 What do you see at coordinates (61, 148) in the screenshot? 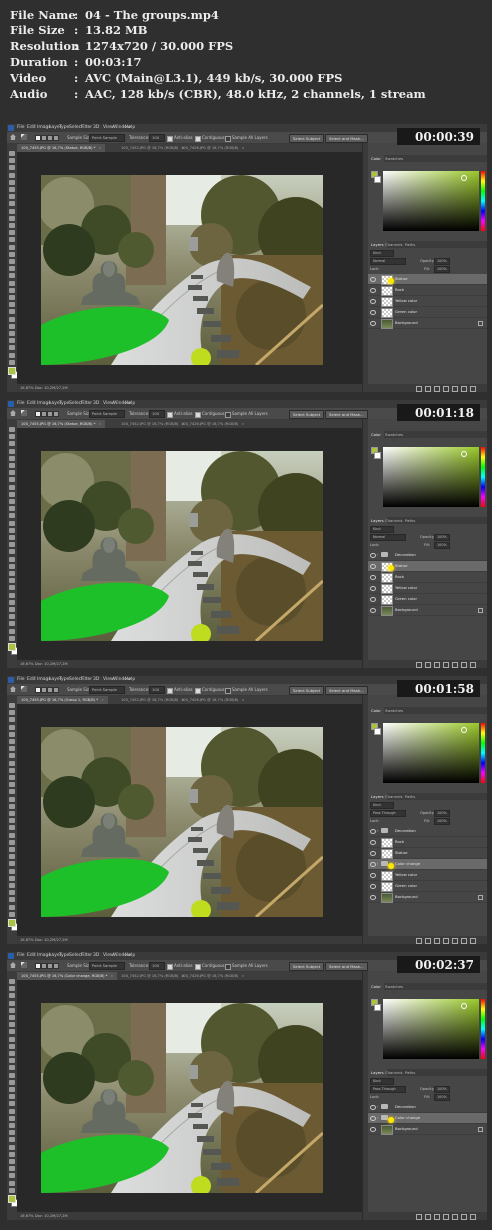
I see `document-tab: 100_7455.JPG @ 16,7% (Statue, RGB/8) * ×` at bounding box center [61, 148].